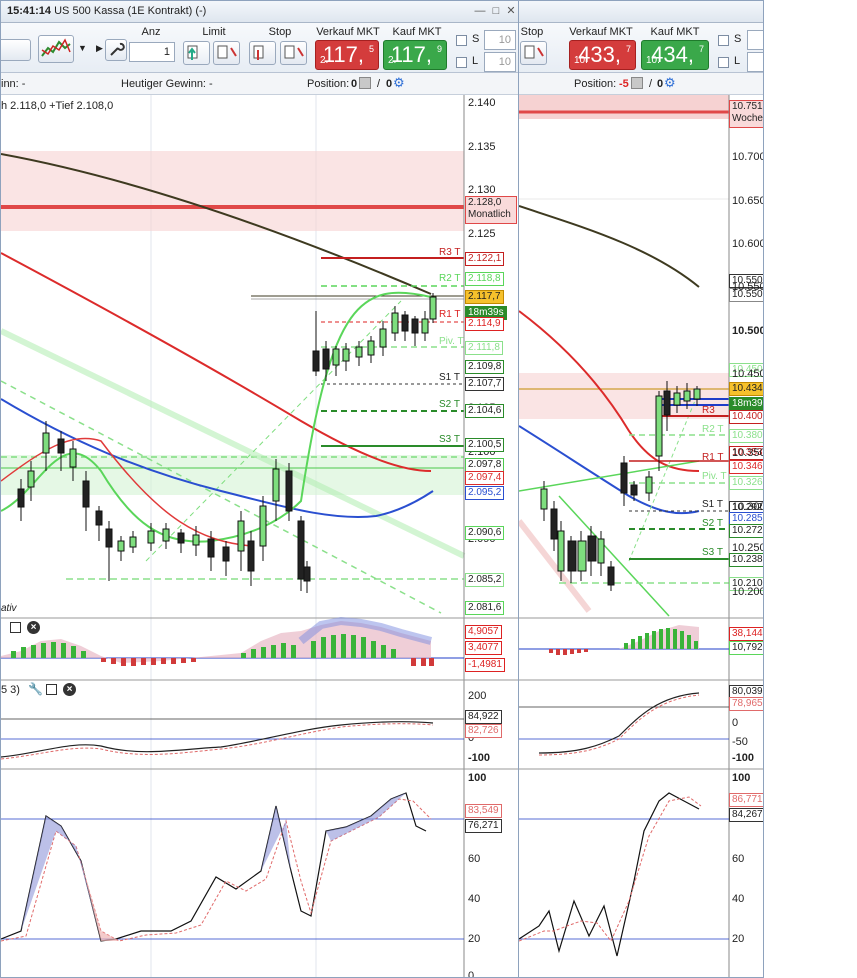 The image size is (857, 978). Describe the element at coordinates (9, 608) in the screenshot. I see `indicator-label: ativ` at that location.